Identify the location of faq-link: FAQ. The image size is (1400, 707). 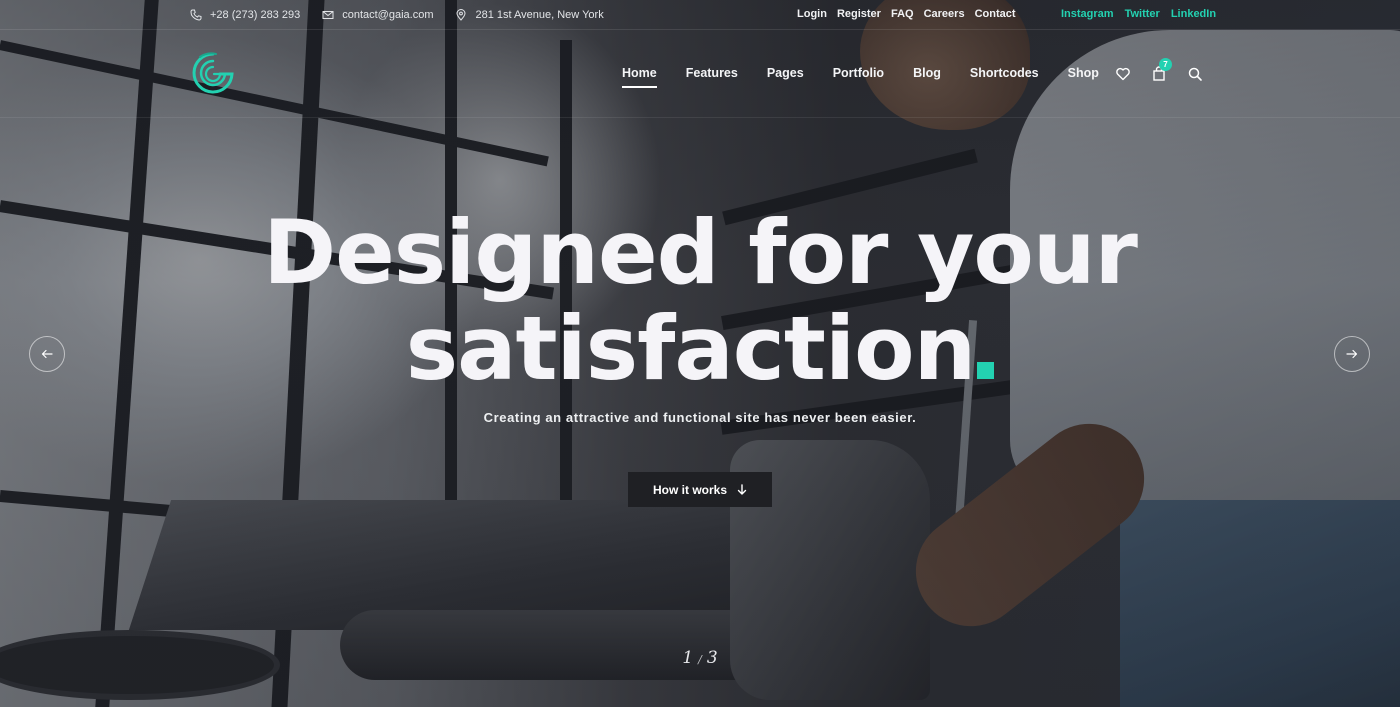
(902, 14).